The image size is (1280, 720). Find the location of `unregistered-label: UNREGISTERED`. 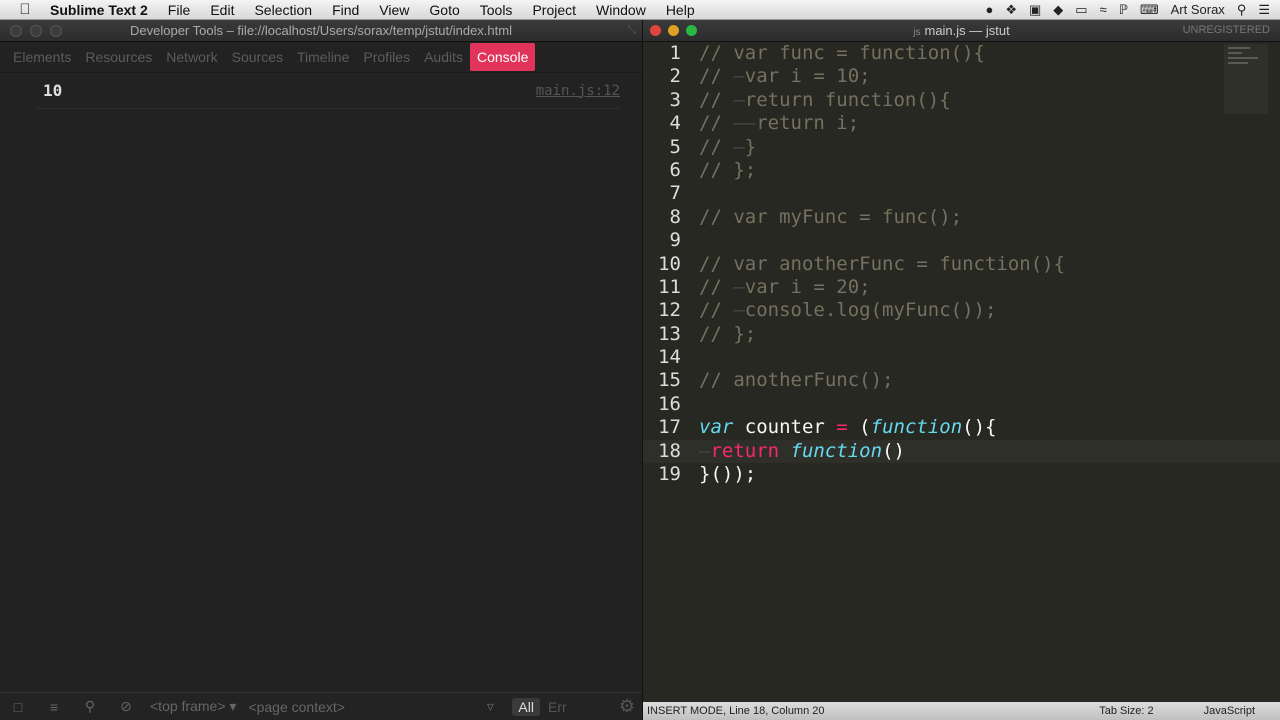

unregistered-label: UNREGISTERED is located at coordinates (1226, 30).